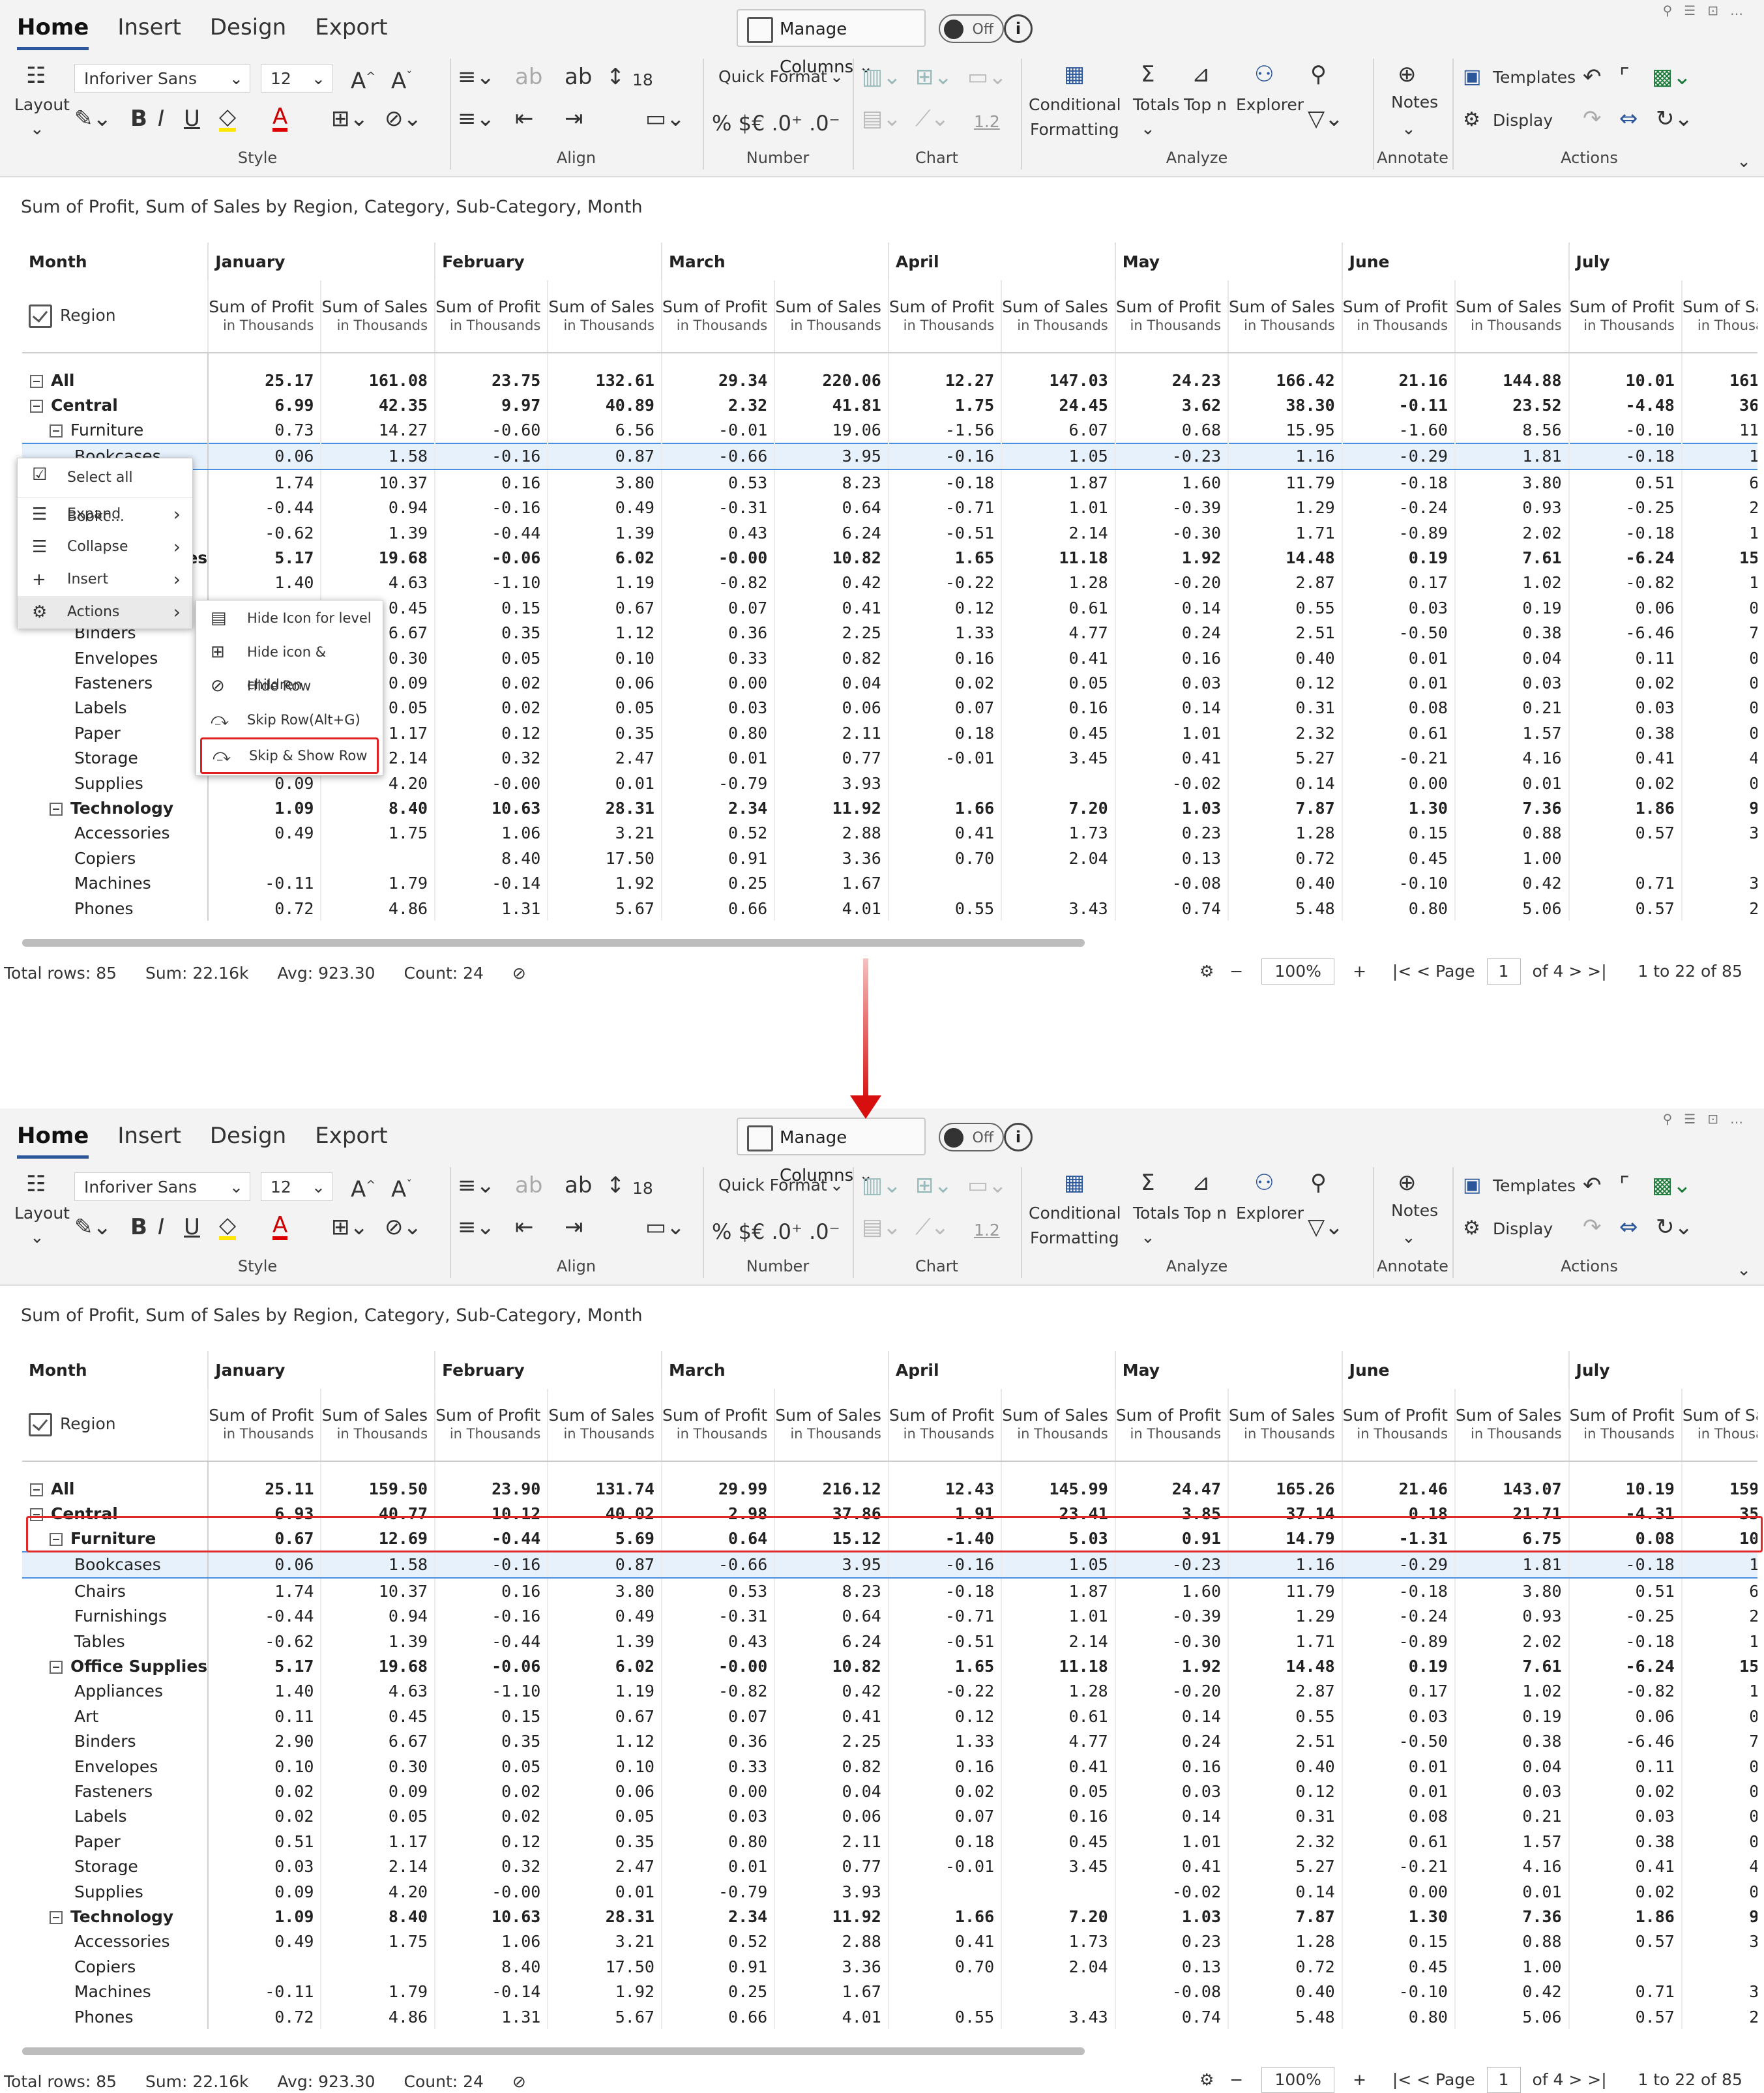  What do you see at coordinates (1511, 583) in the screenshot?
I see `table-cell: 1.02` at bounding box center [1511, 583].